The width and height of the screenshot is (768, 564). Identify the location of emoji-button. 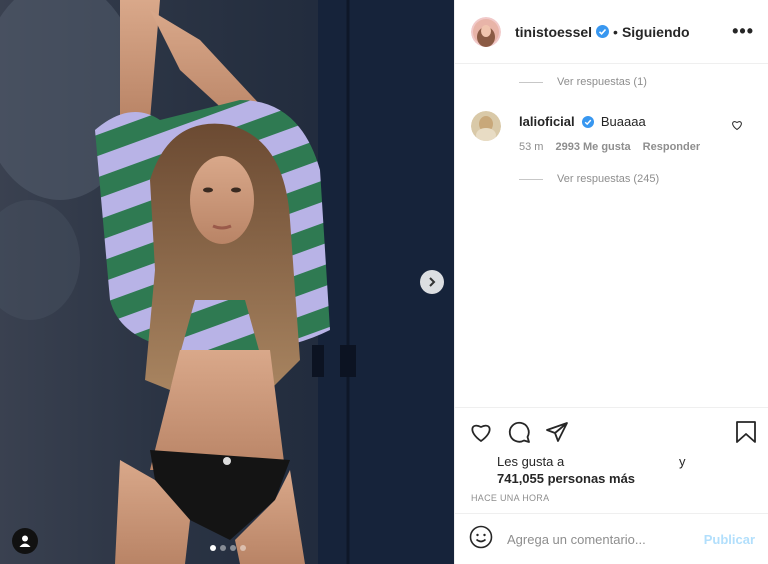
(481, 539).